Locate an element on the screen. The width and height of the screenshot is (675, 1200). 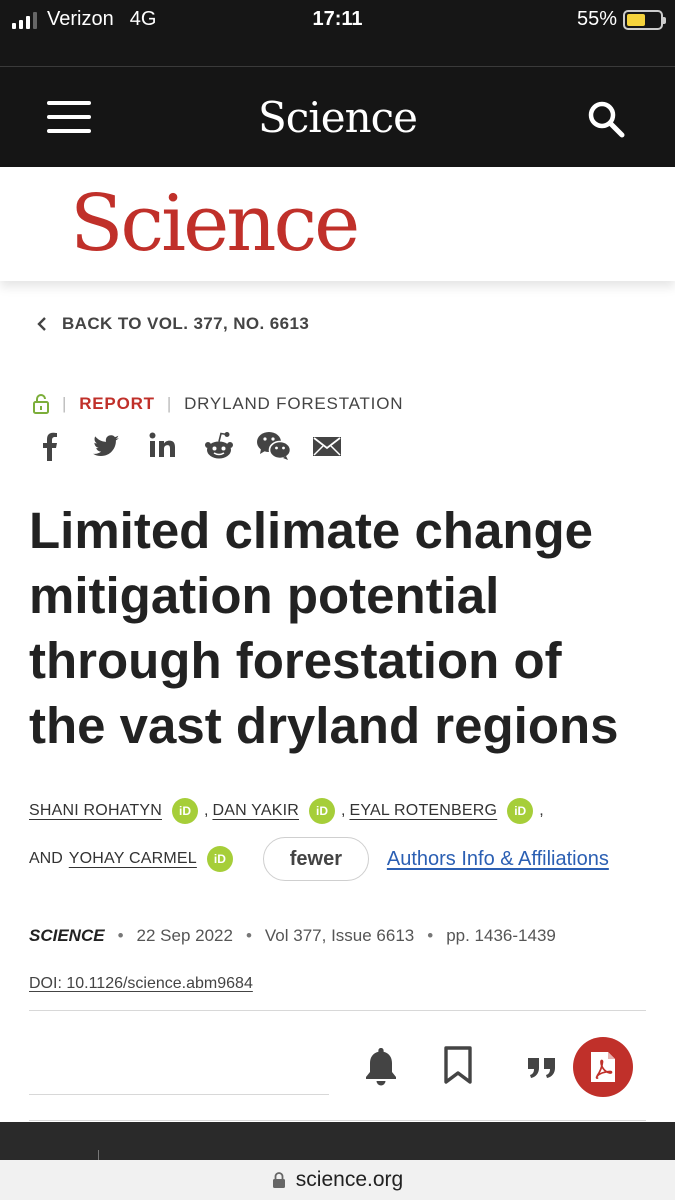
share-bar is located at coordinates (189, 446).